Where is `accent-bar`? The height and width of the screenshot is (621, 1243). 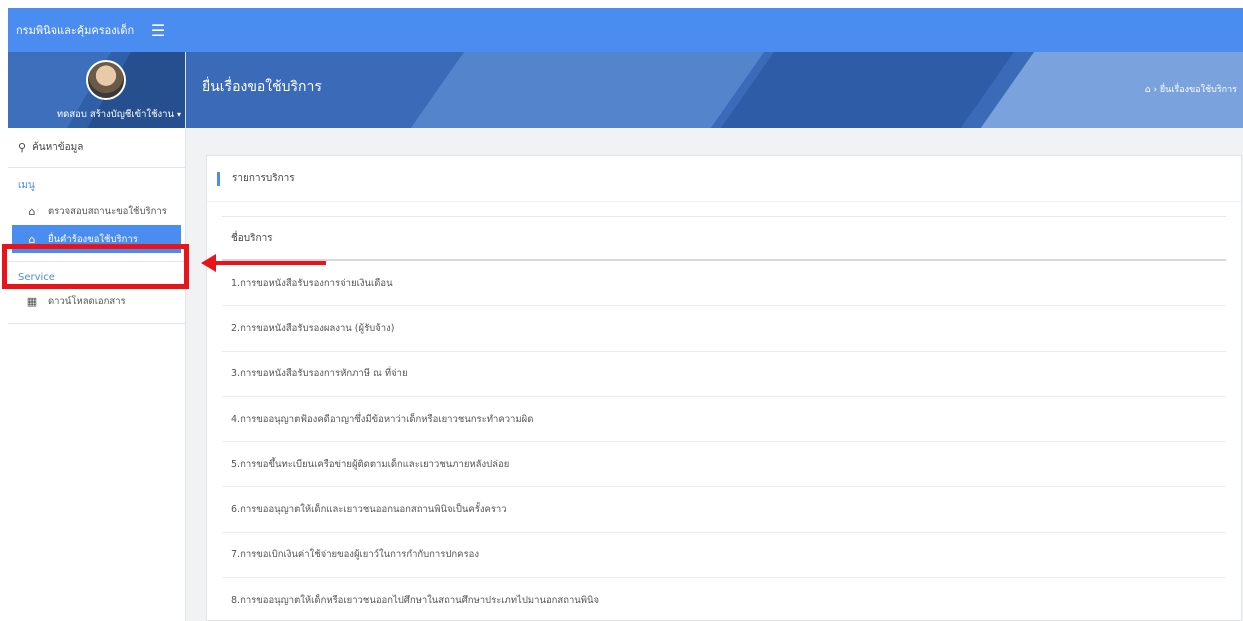 accent-bar is located at coordinates (218, 178).